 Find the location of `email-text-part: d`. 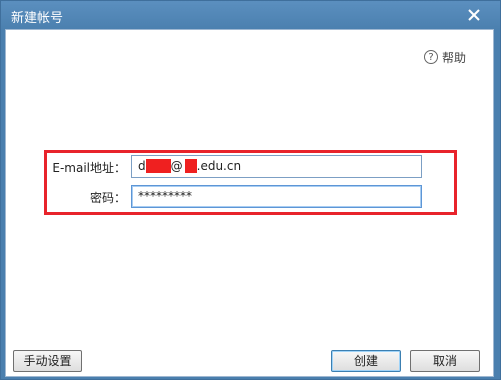

email-text-part: d is located at coordinates (142, 166).